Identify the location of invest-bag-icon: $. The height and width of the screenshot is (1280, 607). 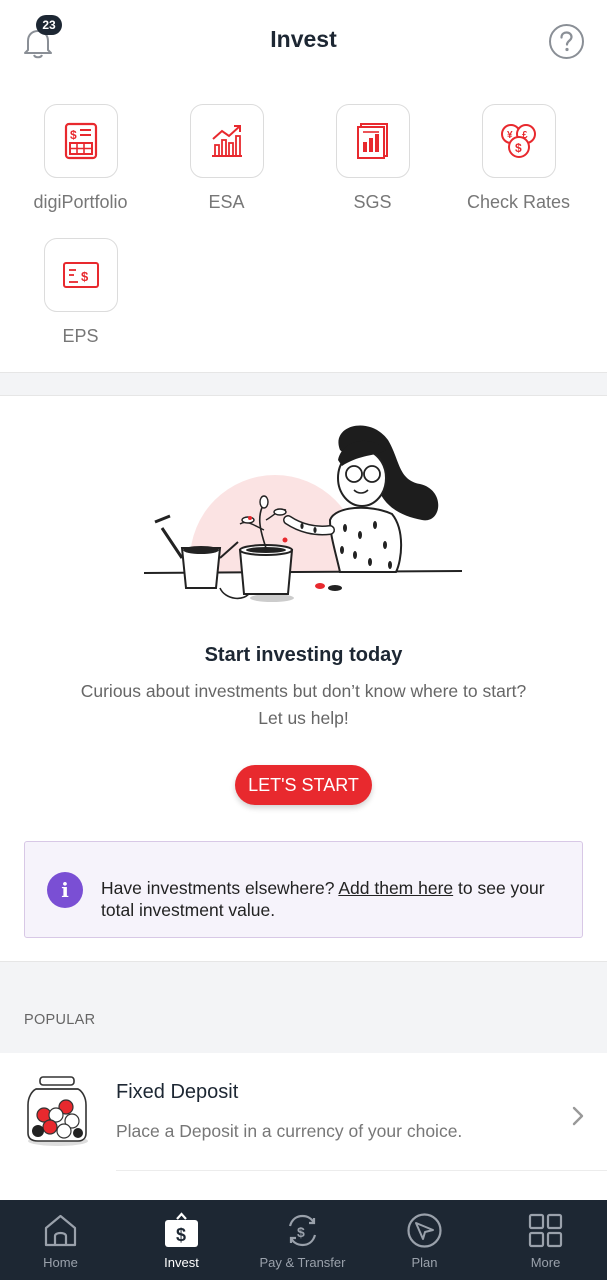
(181, 1229).